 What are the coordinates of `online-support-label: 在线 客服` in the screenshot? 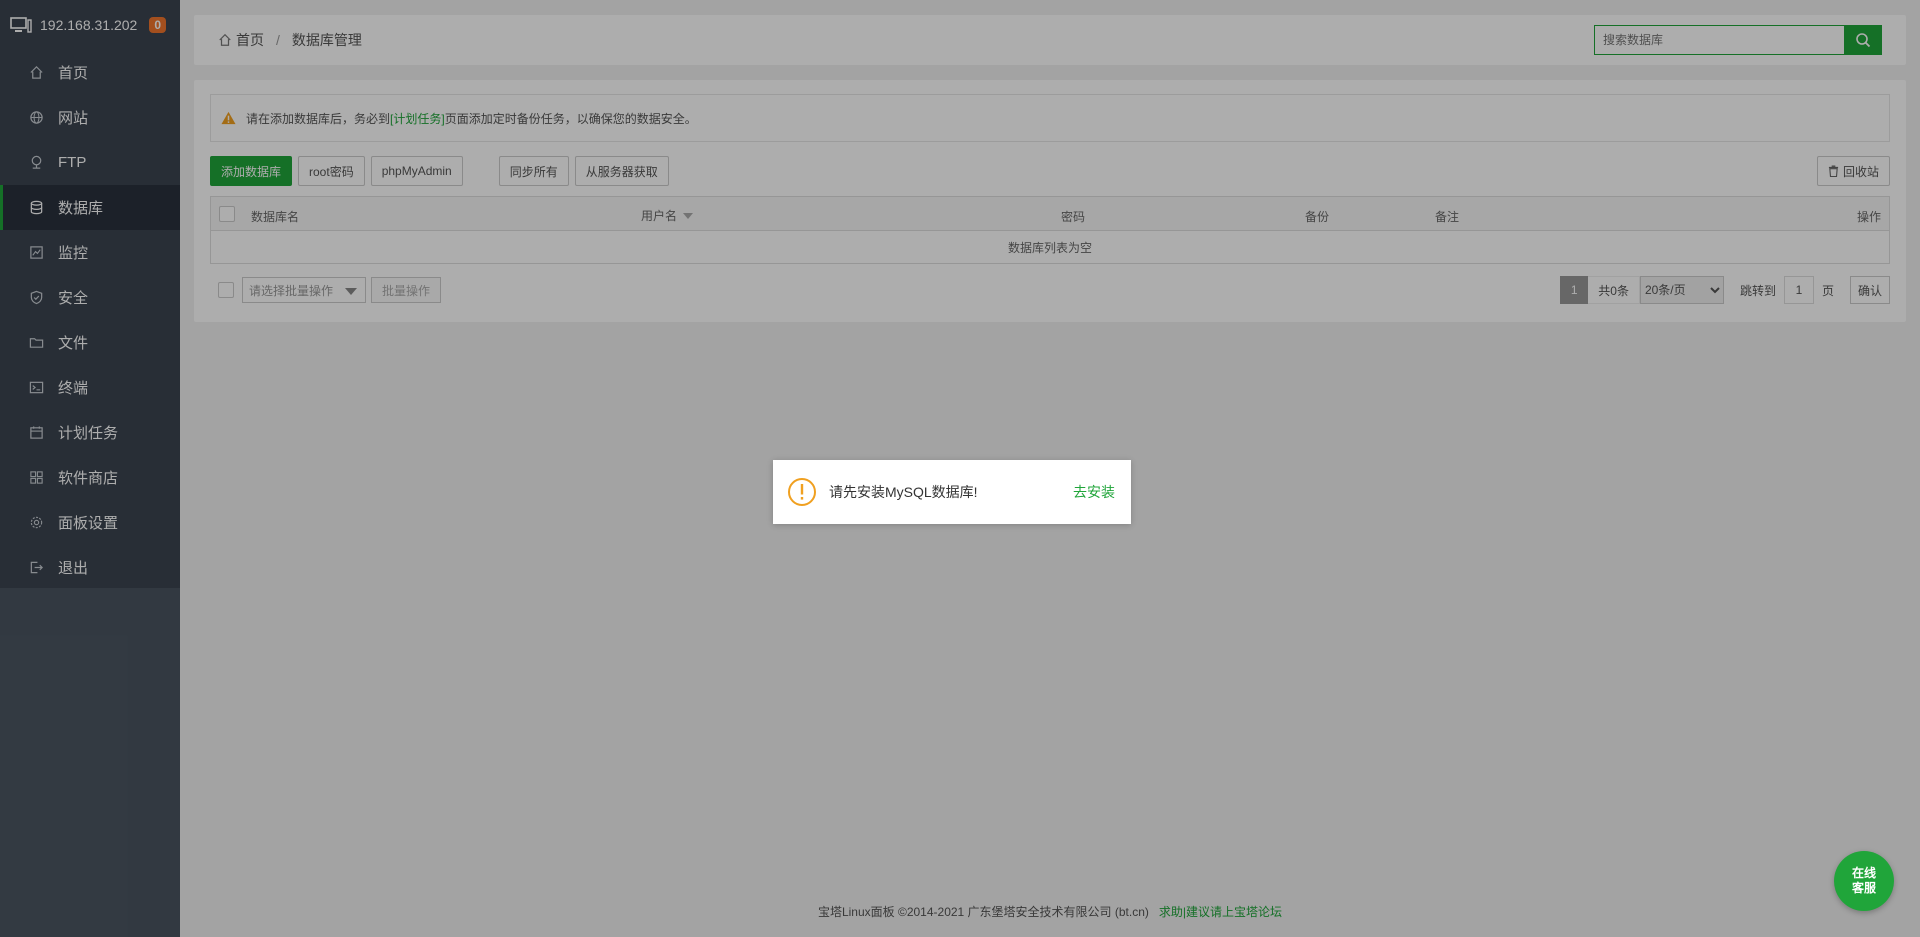 It's located at (1864, 881).